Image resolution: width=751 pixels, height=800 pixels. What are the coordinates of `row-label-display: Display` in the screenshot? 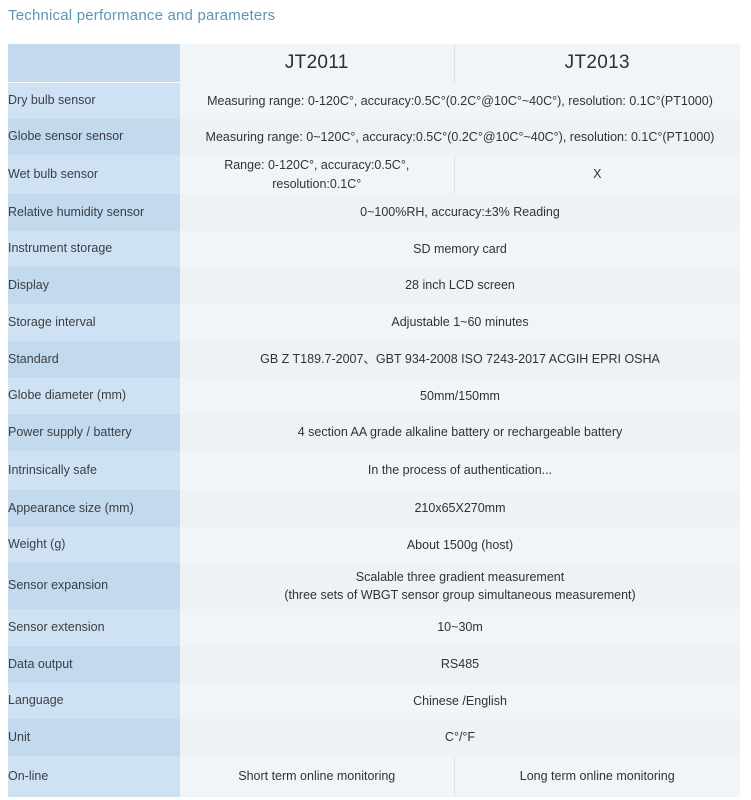 It's located at (94, 285).